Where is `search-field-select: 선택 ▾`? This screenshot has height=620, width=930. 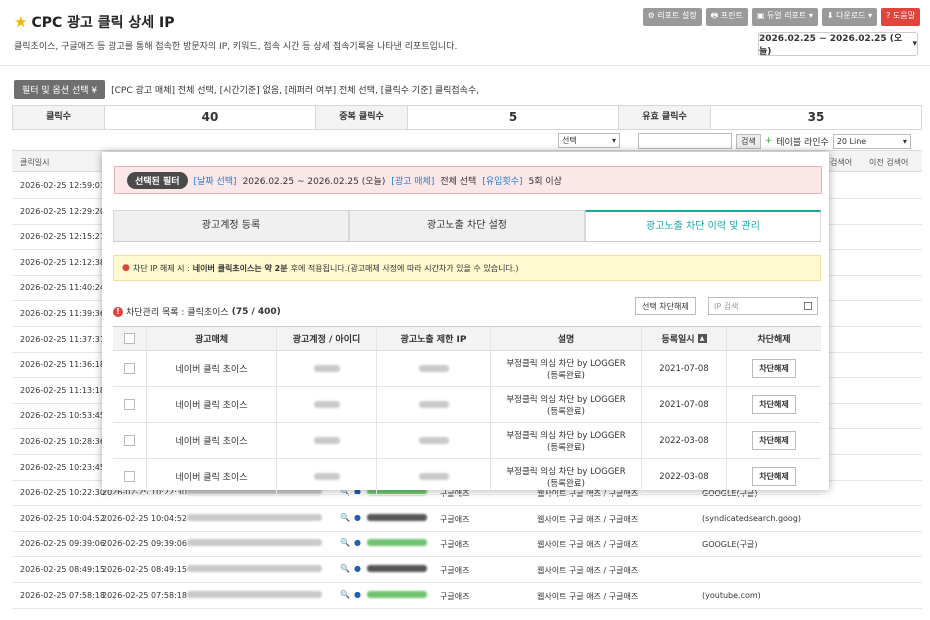 search-field-select: 선택 ▾ is located at coordinates (589, 140).